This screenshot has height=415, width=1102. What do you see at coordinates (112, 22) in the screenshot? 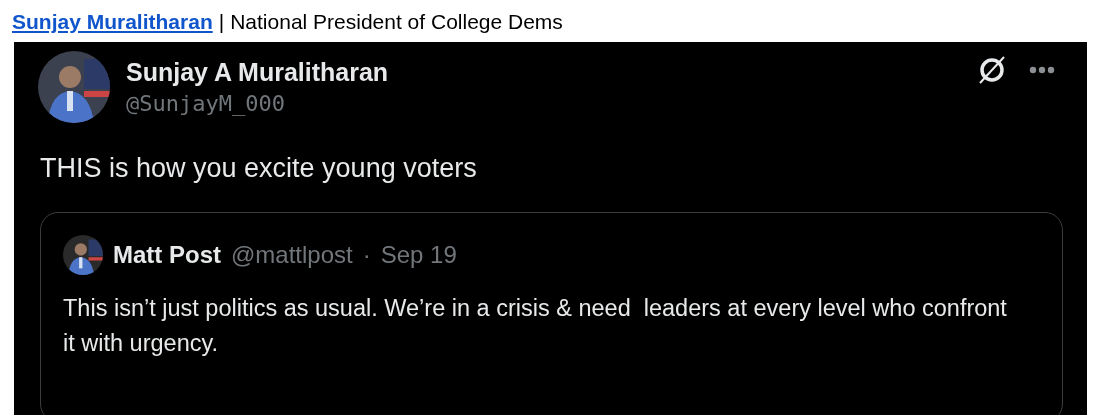
I see `profile-link: Sunjay Muralitharan` at bounding box center [112, 22].